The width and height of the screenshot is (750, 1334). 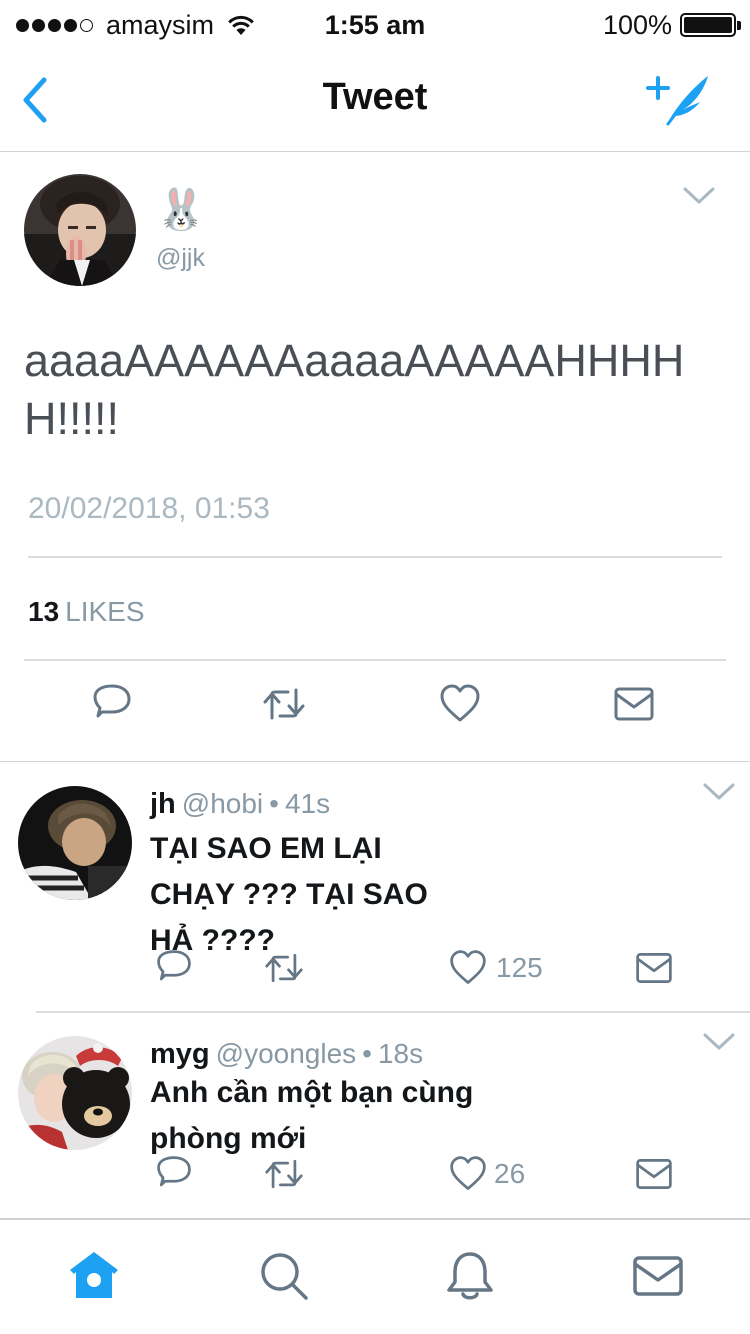 I want to click on tab-messages, so click(x=658, y=1276).